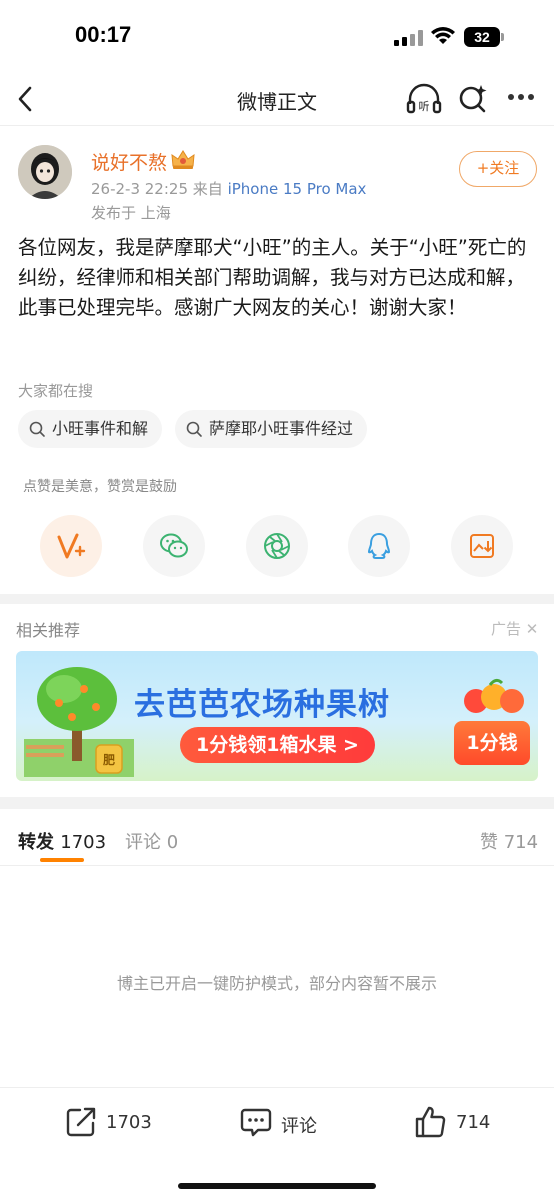  I want to click on weibo-reward-button, so click(71, 546).